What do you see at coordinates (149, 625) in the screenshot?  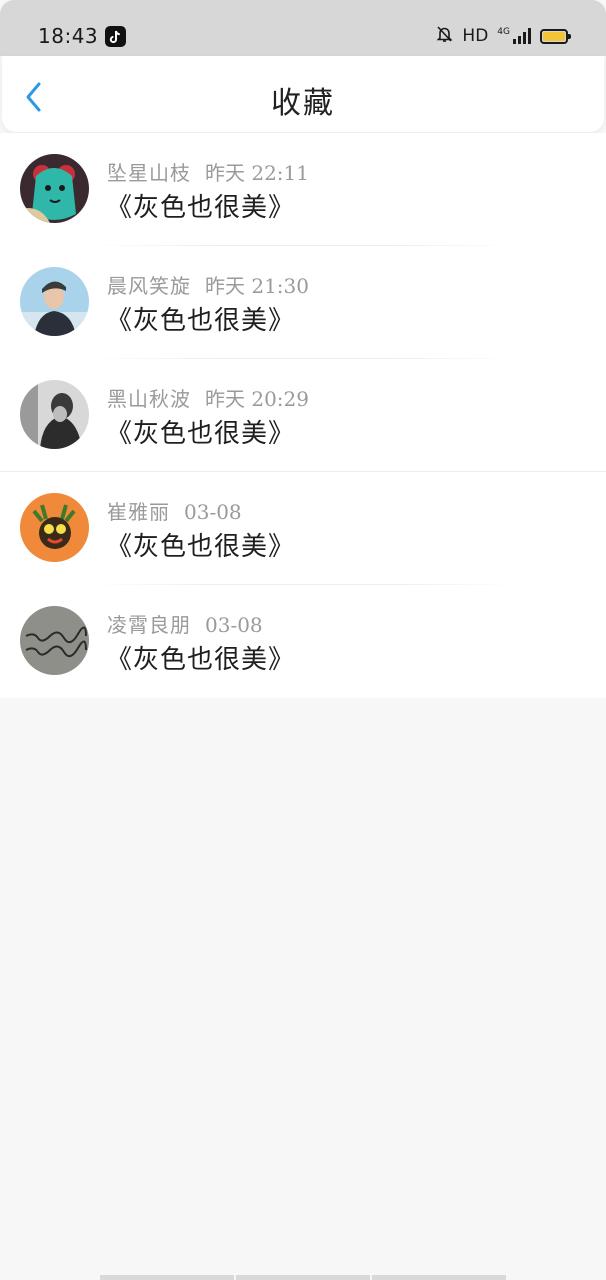 I see `author-name: 凌霄良朋` at bounding box center [149, 625].